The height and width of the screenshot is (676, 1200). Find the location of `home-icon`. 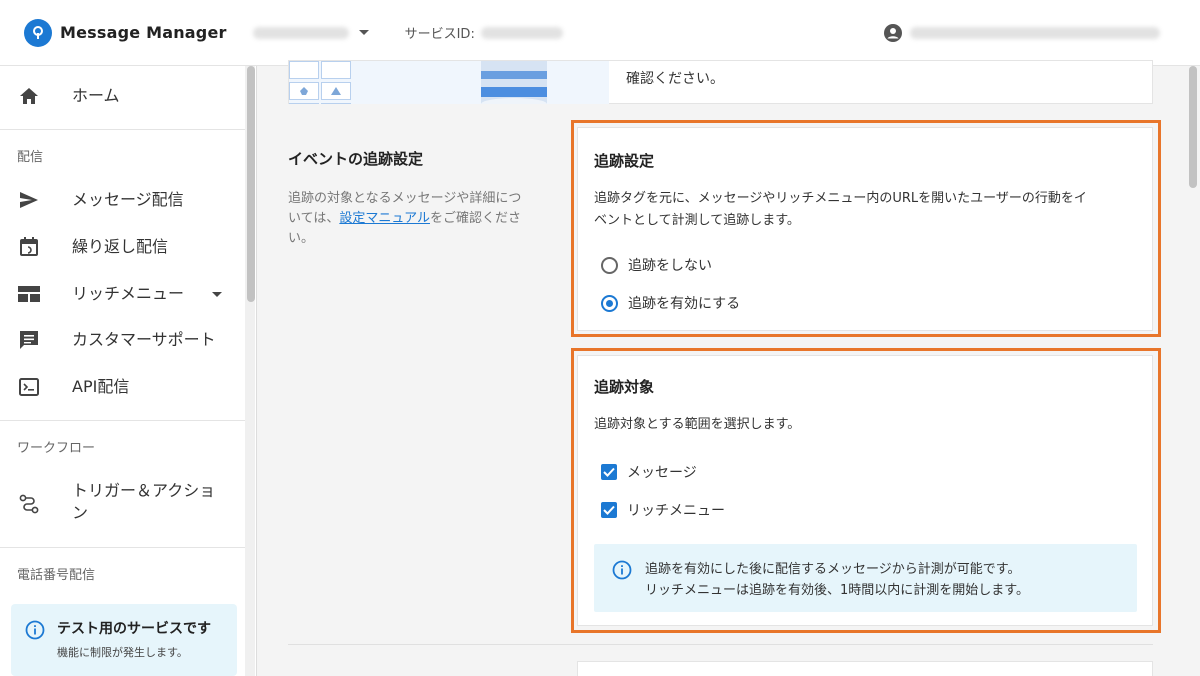

home-icon is located at coordinates (29, 96).